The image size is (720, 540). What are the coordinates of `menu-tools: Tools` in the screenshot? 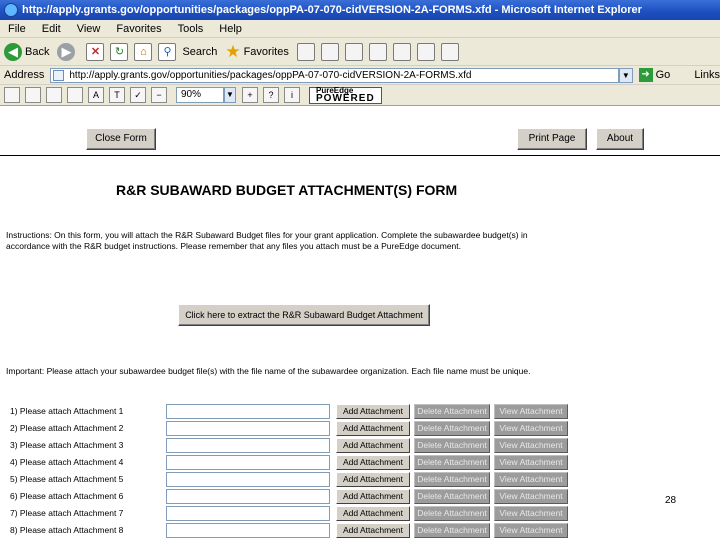 It's located at (191, 29).